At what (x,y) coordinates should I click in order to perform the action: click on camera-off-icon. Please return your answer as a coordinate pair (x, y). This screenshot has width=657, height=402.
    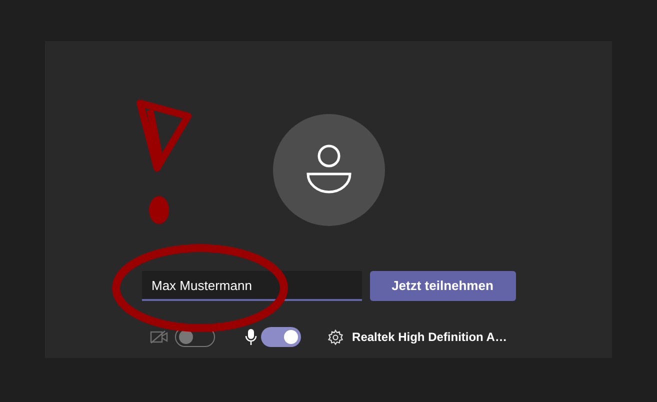
    Looking at the image, I should click on (159, 337).